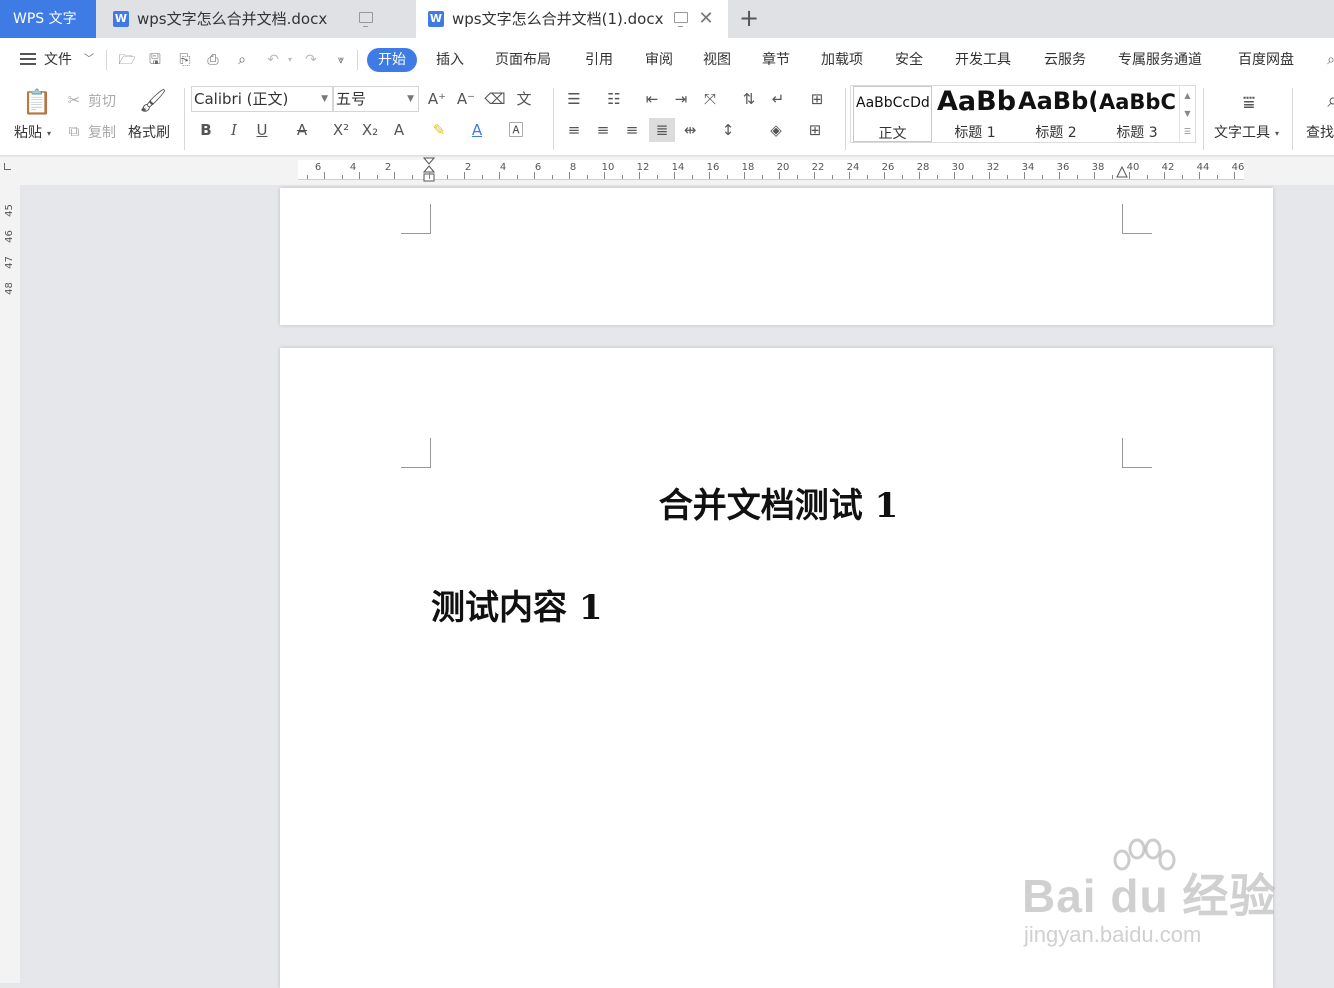 The image size is (1334, 988). I want to click on paste-button: 粘贴, so click(28, 132).